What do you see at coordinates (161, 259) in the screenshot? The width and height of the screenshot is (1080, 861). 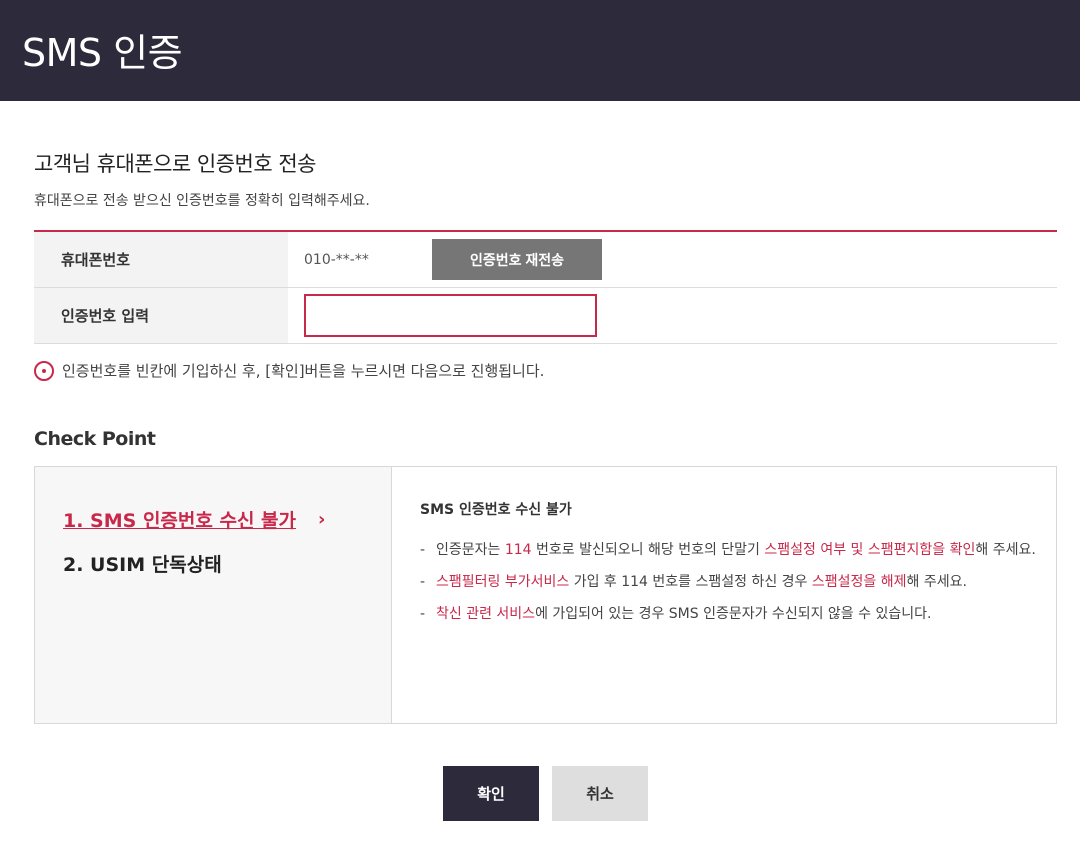 I see `phone-label: 휴대폰번호` at bounding box center [161, 259].